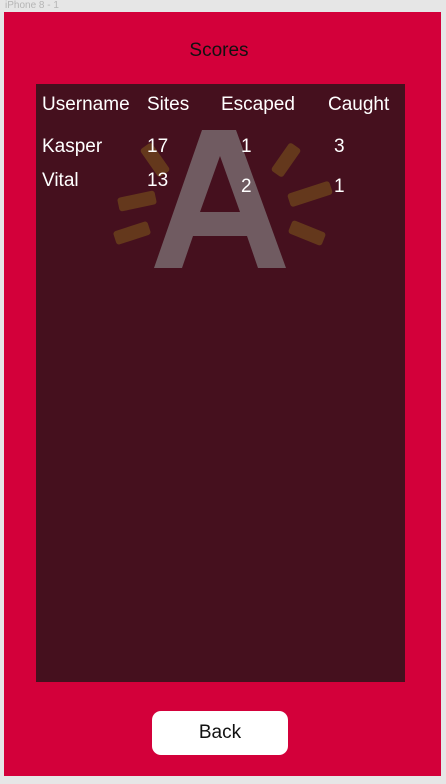  What do you see at coordinates (223, 199) in the screenshot?
I see `letter-a-loading-icon` at bounding box center [223, 199].